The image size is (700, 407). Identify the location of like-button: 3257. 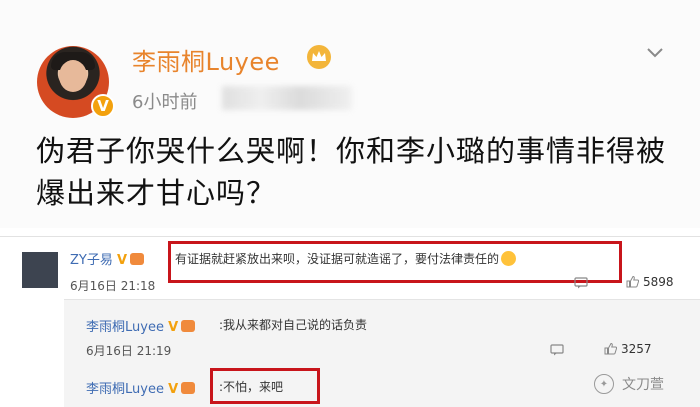
(628, 349).